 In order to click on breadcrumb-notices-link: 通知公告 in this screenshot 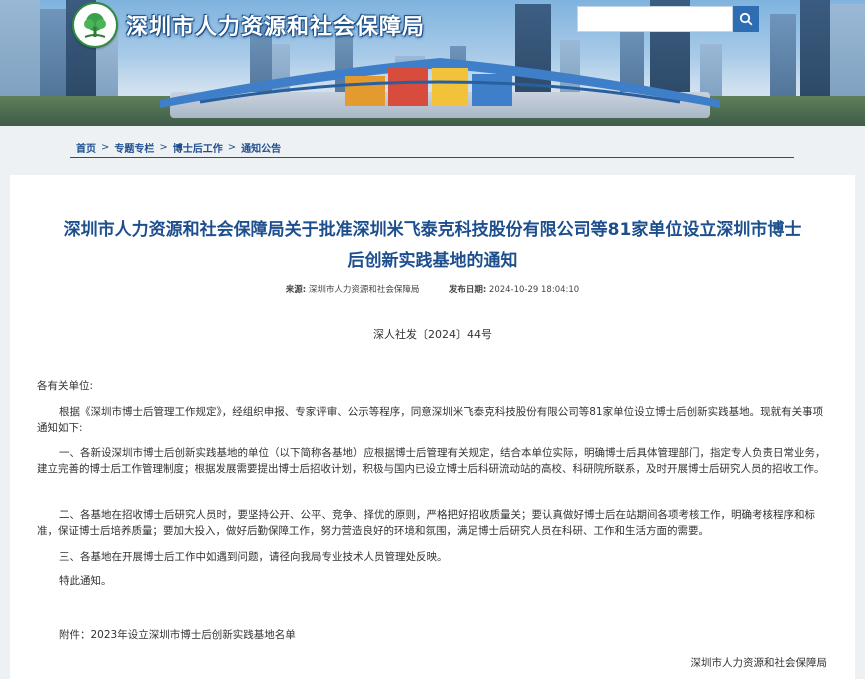, I will do `click(261, 147)`.